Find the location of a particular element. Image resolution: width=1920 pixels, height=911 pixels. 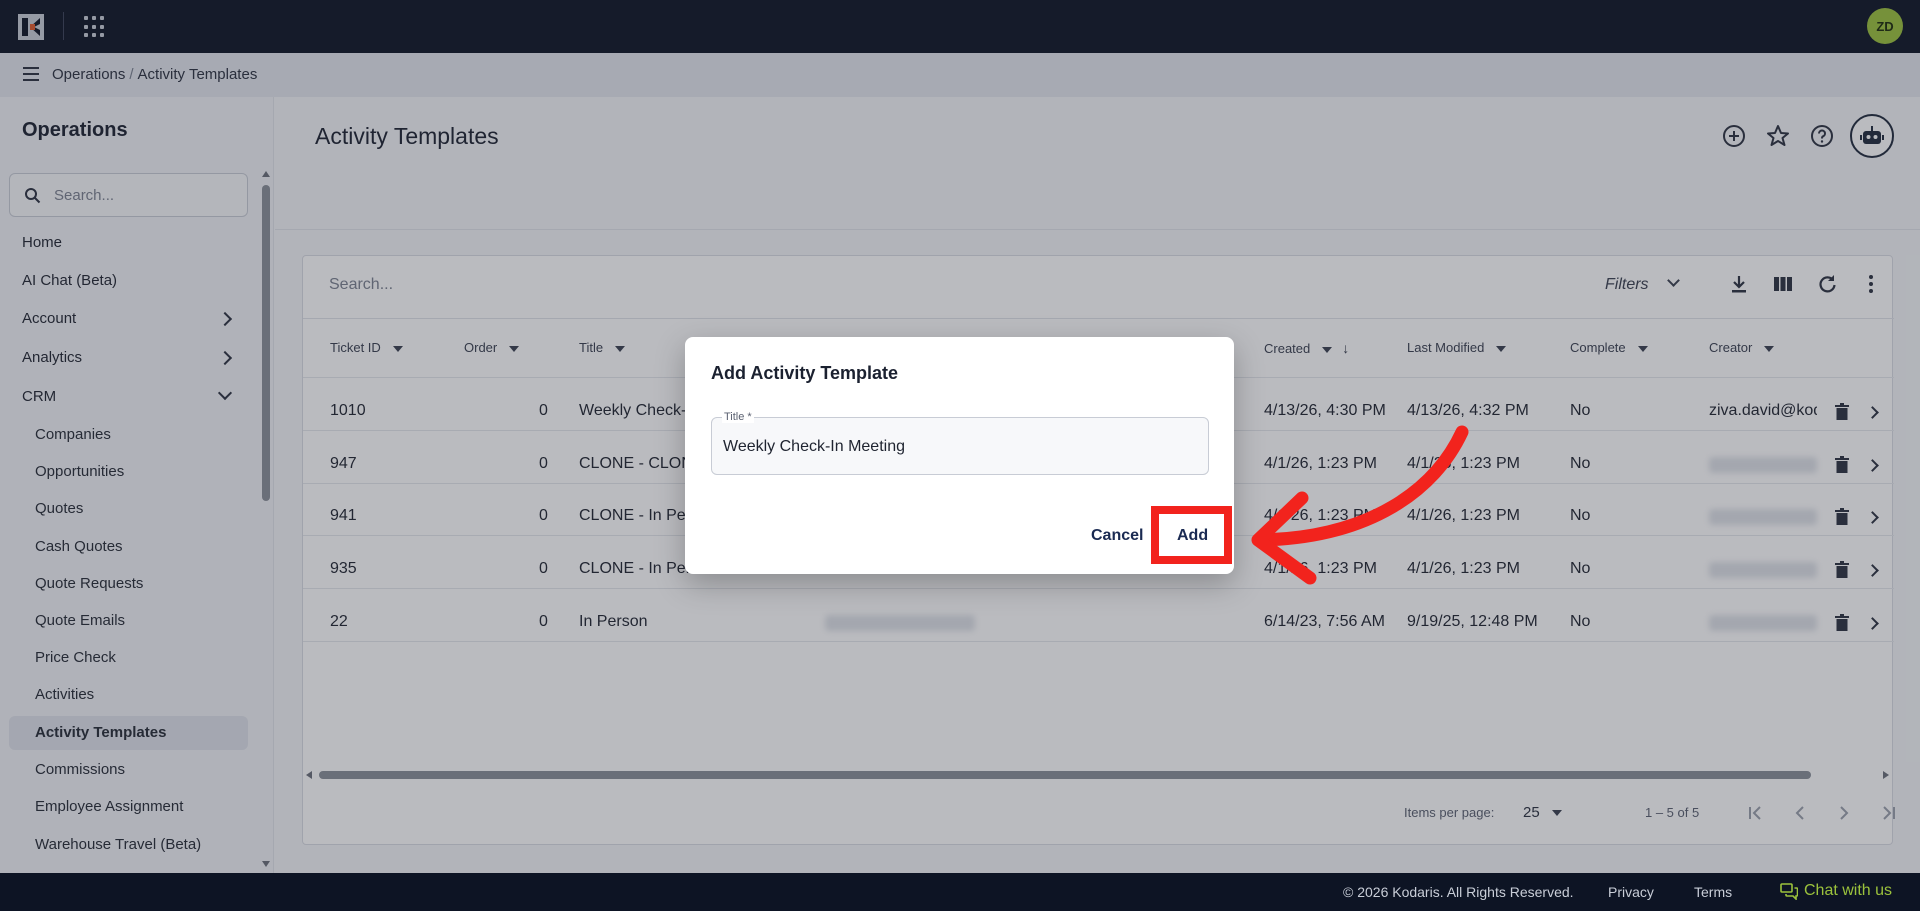

chat-with-us-button: Chat with us is located at coordinates (1836, 891).